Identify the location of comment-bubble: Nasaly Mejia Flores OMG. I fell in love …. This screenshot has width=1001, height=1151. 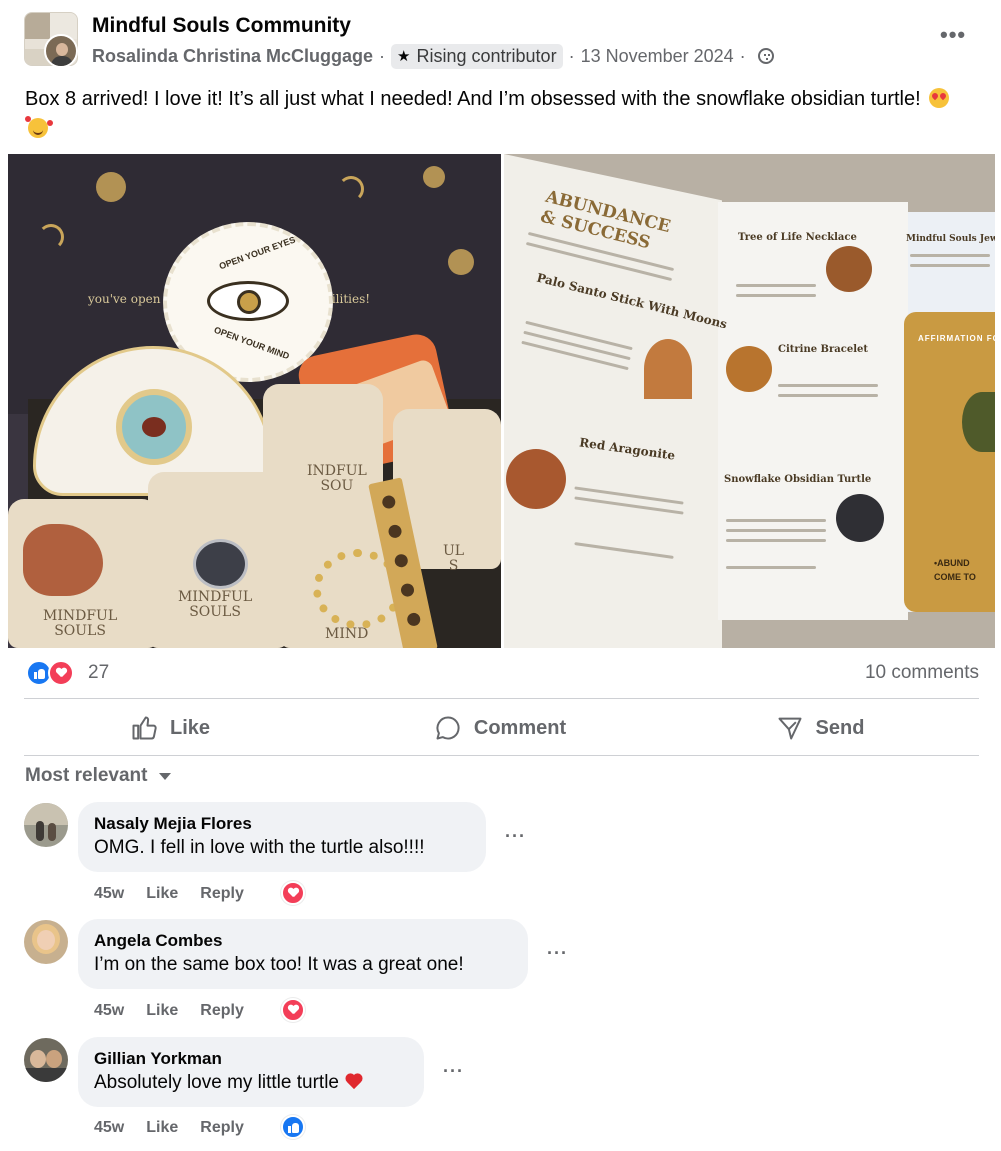
(282, 837).